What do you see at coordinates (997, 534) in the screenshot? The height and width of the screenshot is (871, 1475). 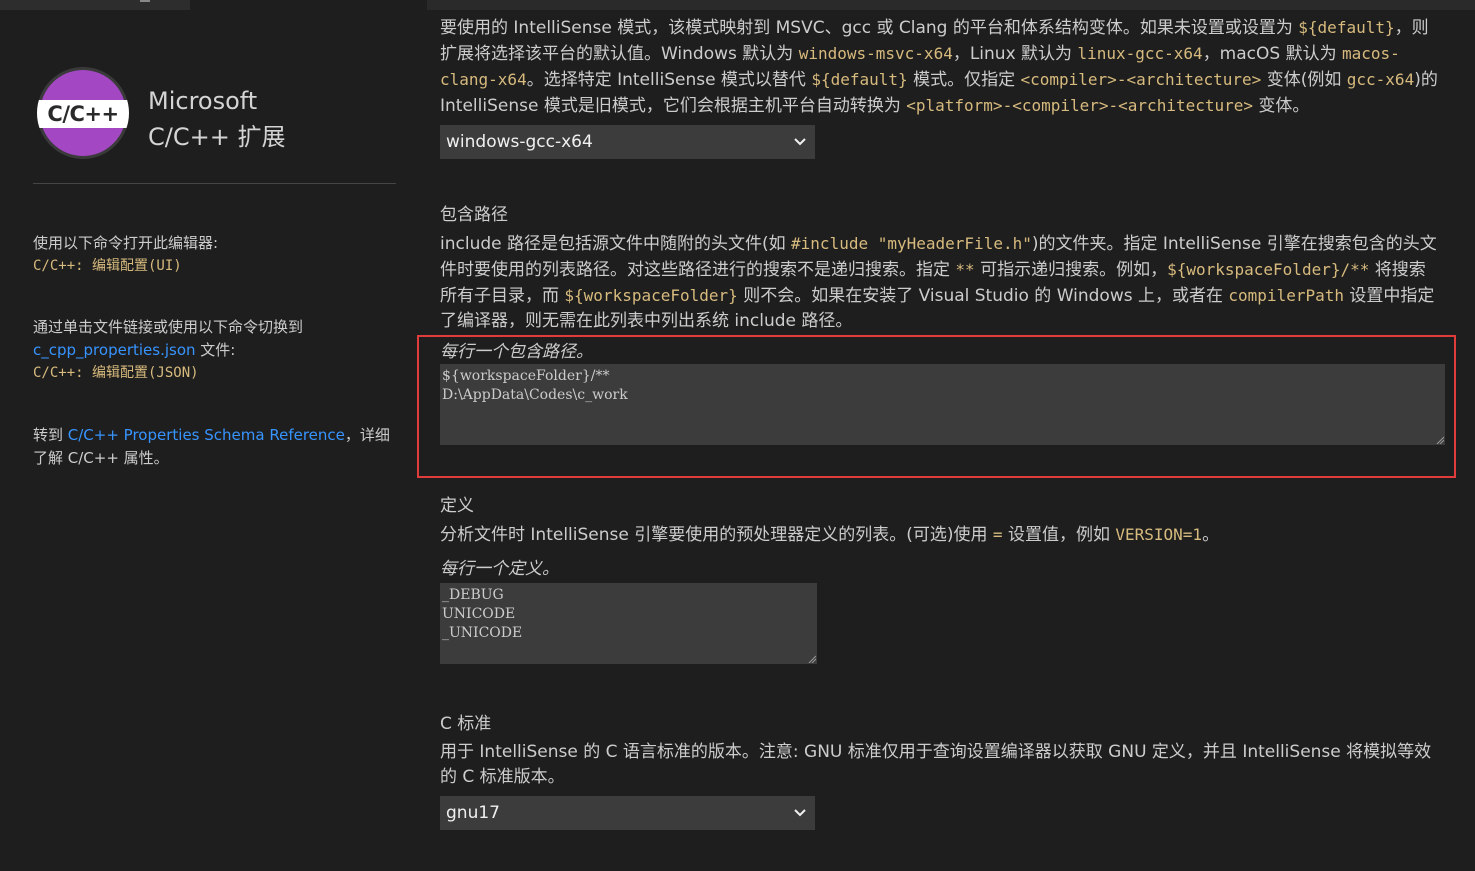 I see `code-equals: =` at bounding box center [997, 534].